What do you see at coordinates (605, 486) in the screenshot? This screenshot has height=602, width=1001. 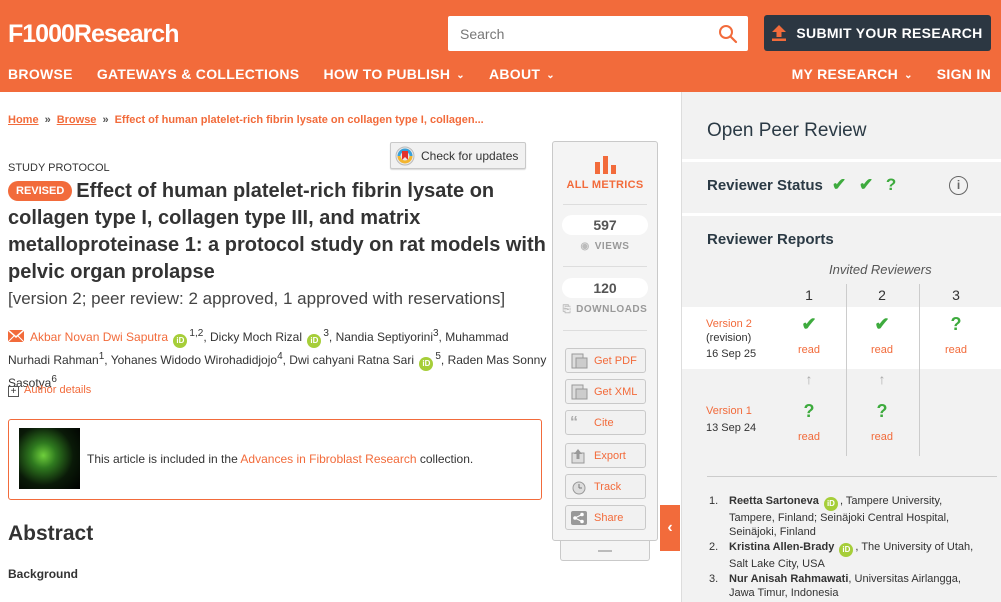 I see `track-button: Track` at bounding box center [605, 486].